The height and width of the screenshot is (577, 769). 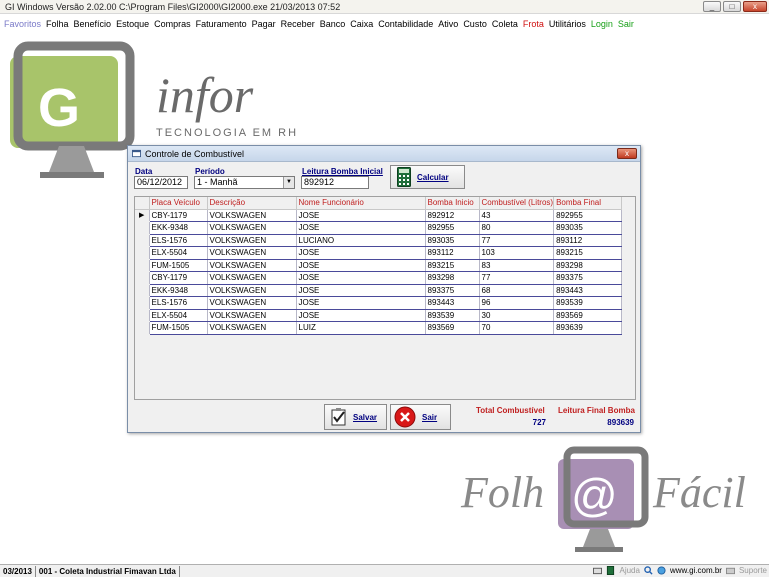 What do you see at coordinates (452, 265) in the screenshot?
I see `cell-pump-start: 893215` at bounding box center [452, 265].